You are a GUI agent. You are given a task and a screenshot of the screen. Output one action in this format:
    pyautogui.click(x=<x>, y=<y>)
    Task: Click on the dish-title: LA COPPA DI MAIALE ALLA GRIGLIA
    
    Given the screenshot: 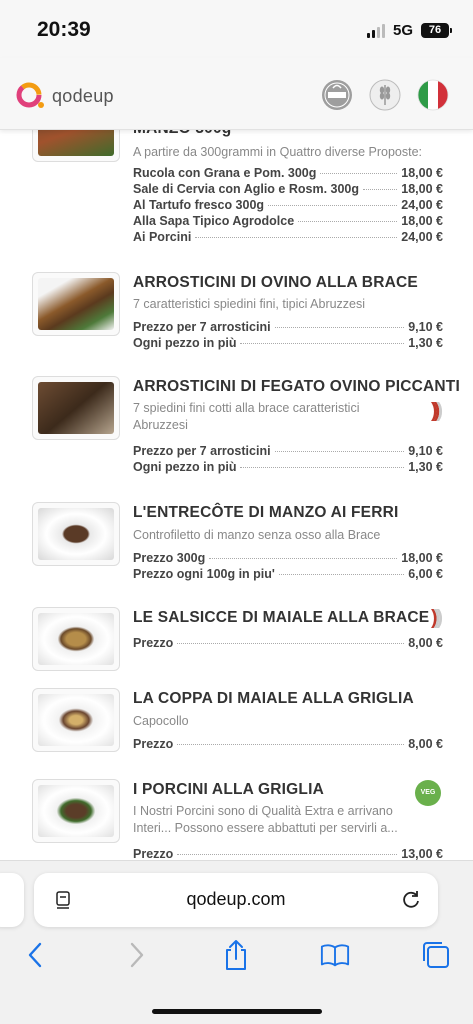 What is the action you would take?
    pyautogui.click(x=273, y=698)
    